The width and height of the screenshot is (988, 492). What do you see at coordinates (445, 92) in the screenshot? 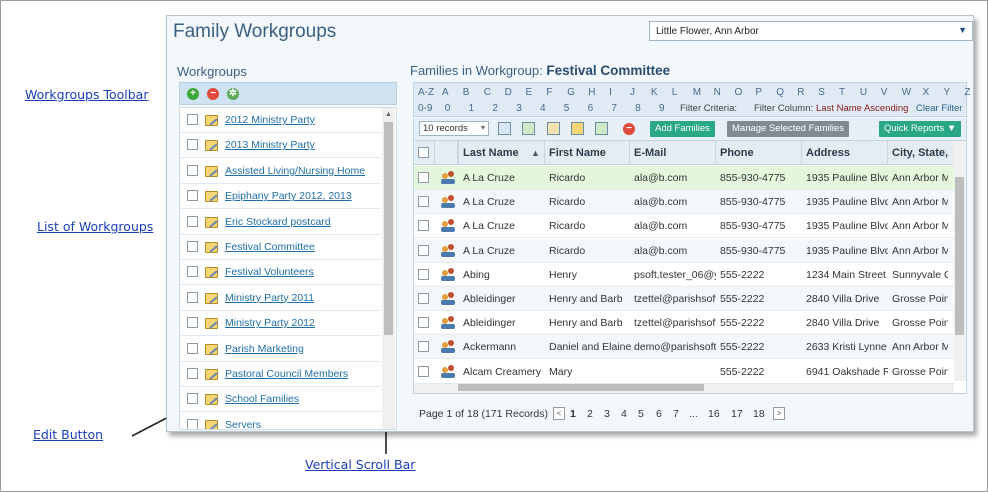
I see `alpha-filter-a: A` at bounding box center [445, 92].